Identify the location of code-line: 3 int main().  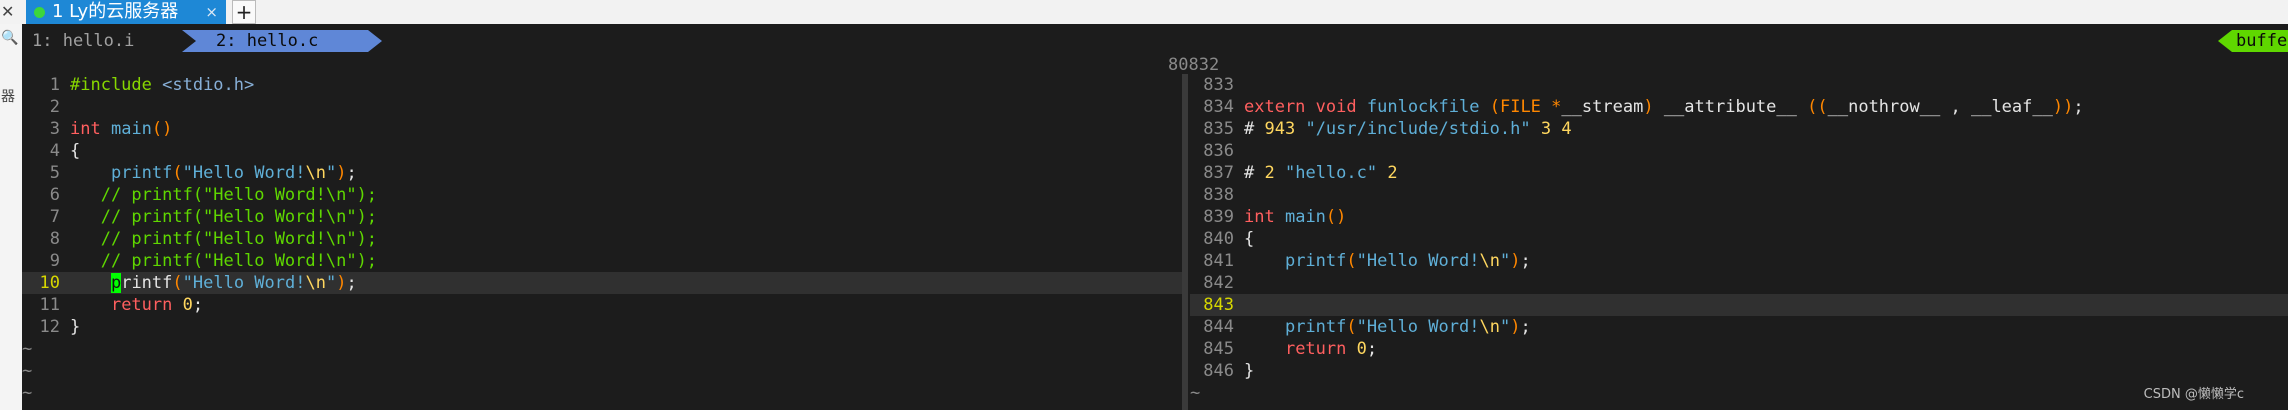
(602, 129).